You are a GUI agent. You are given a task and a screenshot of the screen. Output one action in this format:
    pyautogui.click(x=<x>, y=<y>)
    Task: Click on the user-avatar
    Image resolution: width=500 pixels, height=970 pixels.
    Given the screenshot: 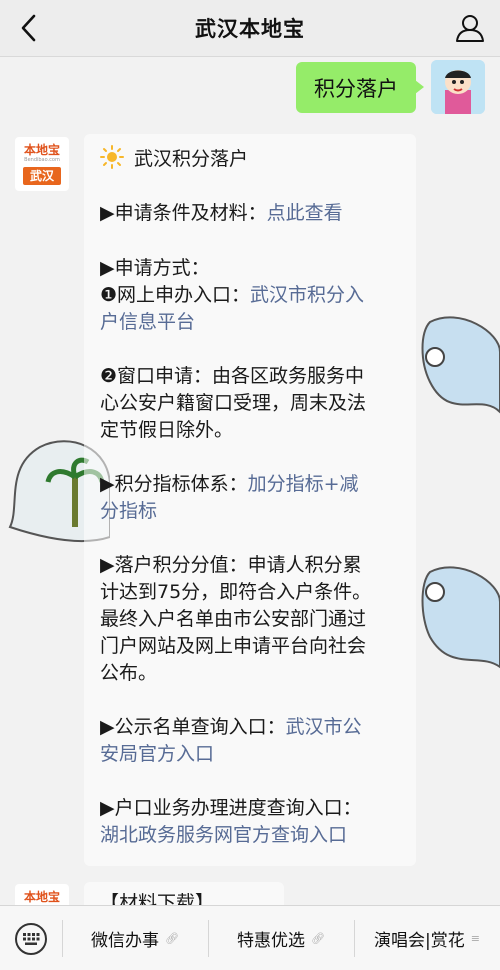 What is the action you would take?
    pyautogui.click(x=458, y=87)
    